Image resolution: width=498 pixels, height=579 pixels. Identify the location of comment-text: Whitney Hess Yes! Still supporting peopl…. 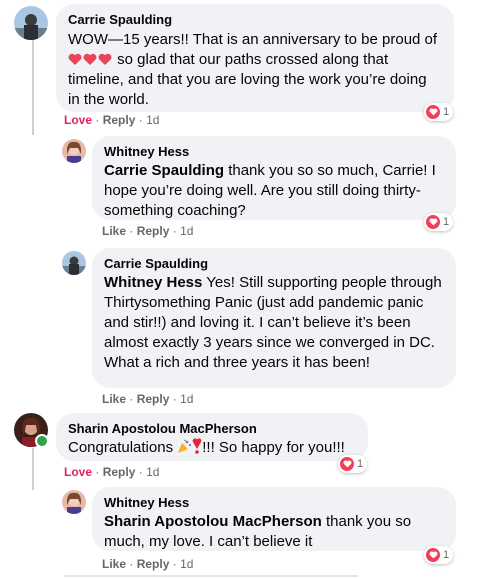
(274, 323).